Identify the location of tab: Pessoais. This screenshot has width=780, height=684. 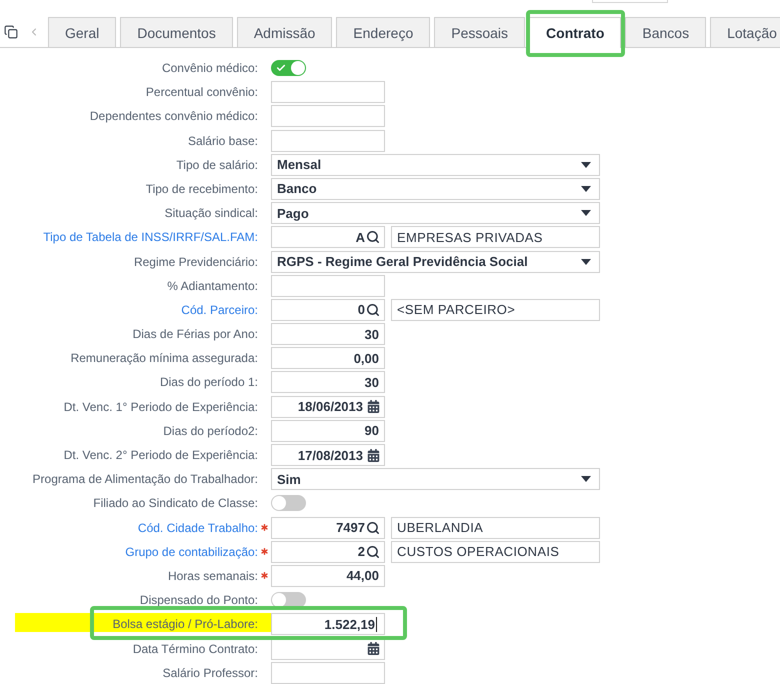
(480, 32).